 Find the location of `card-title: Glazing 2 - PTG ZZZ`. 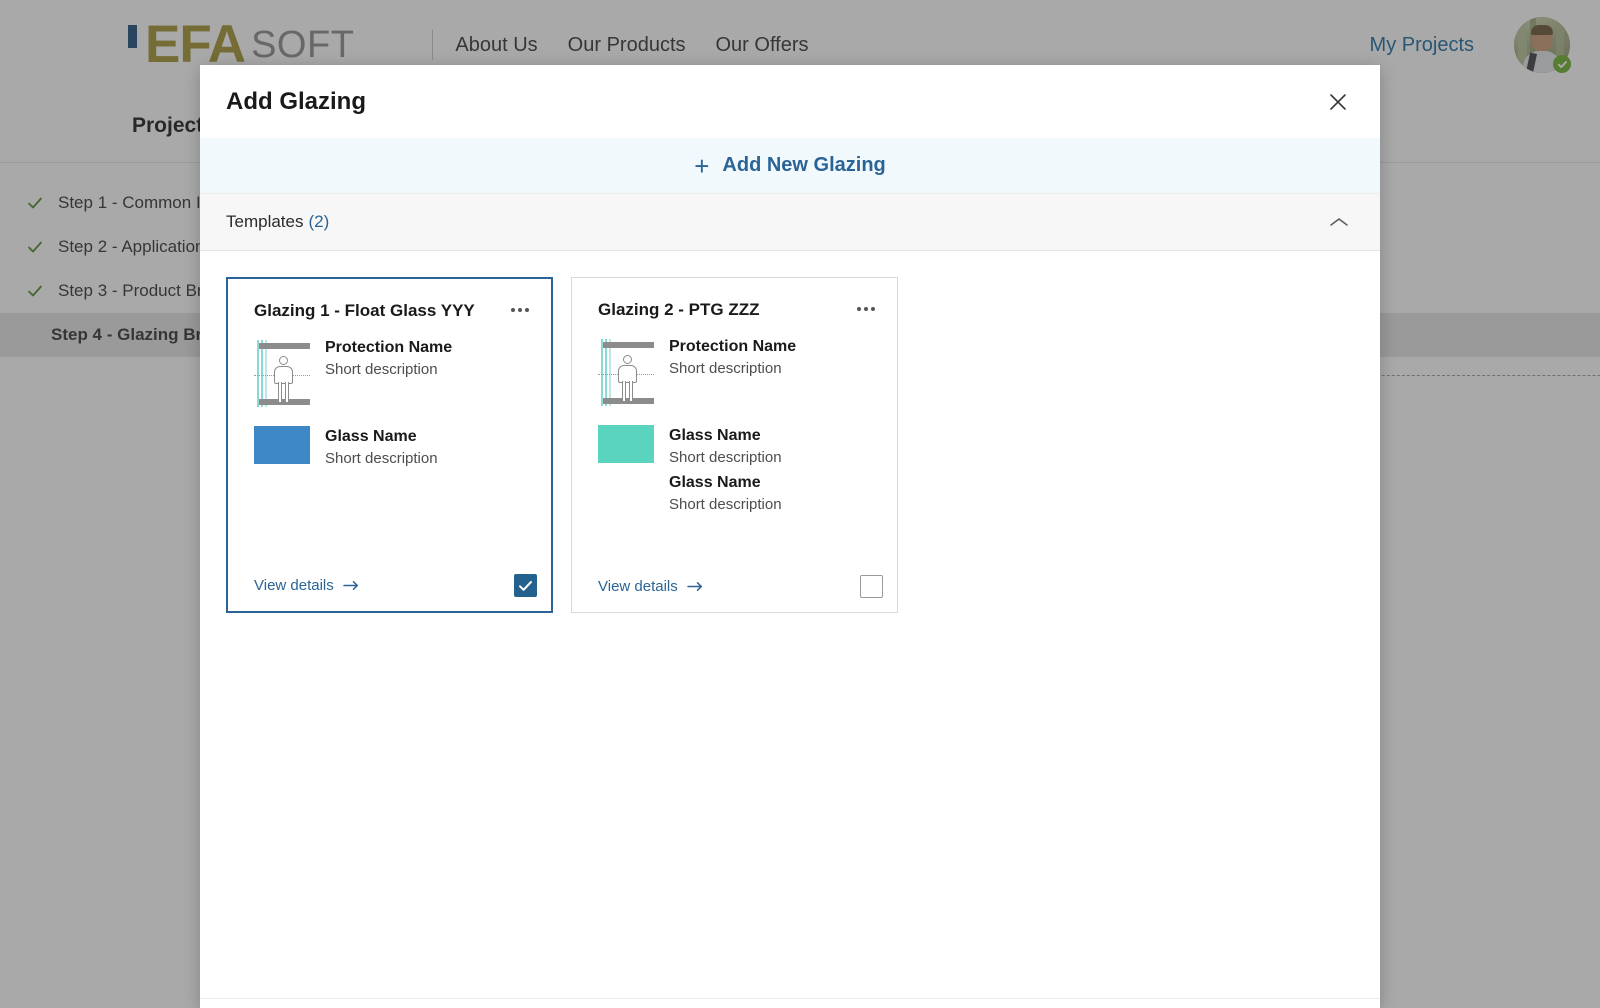

card-title: Glazing 2 - PTG ZZZ is located at coordinates (679, 309).